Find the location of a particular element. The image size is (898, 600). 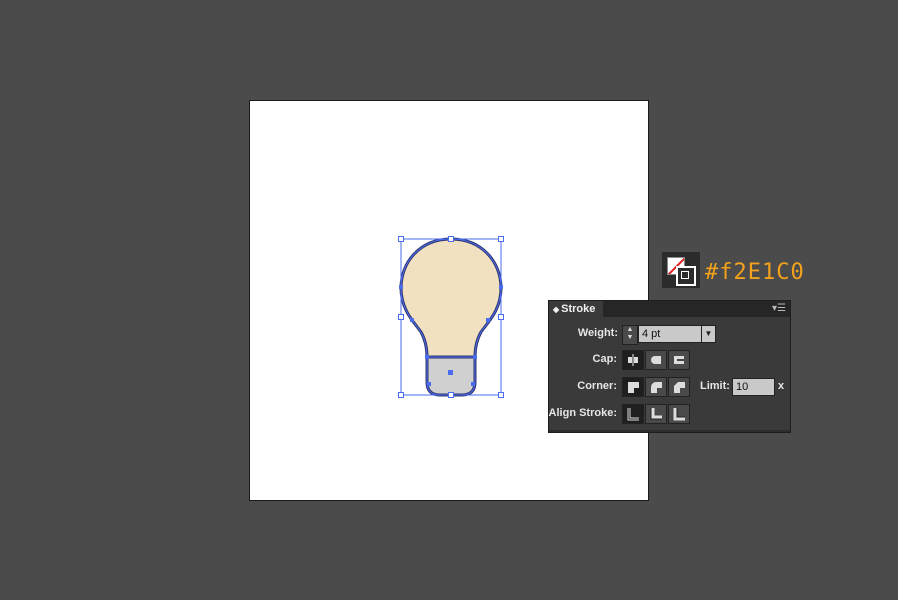

round-join-icon is located at coordinates (656, 387).